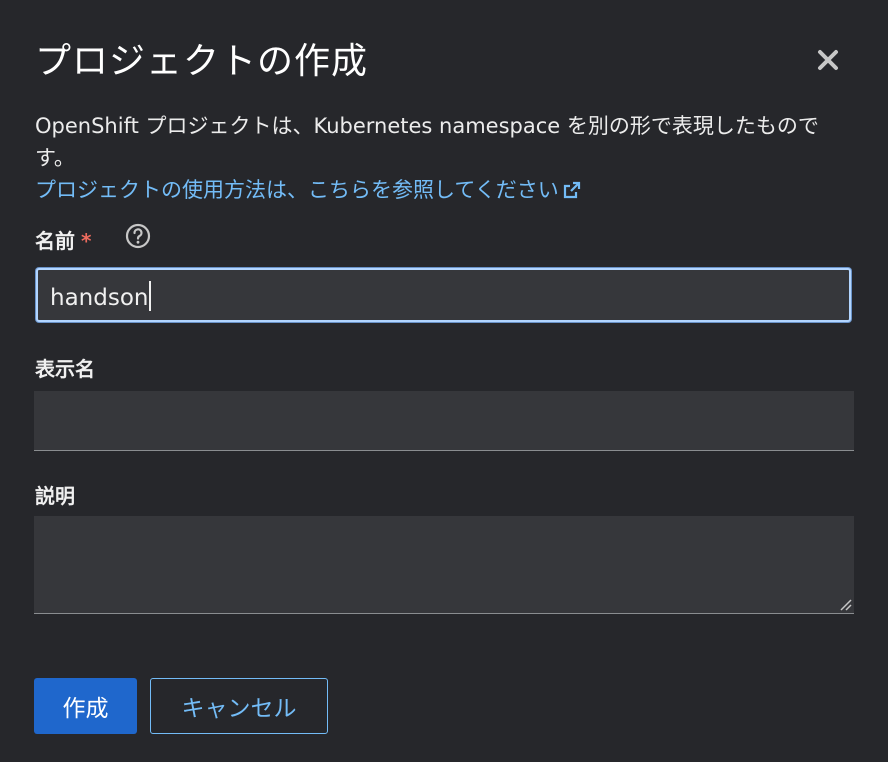  I want to click on create-button: 作成, so click(85, 706).